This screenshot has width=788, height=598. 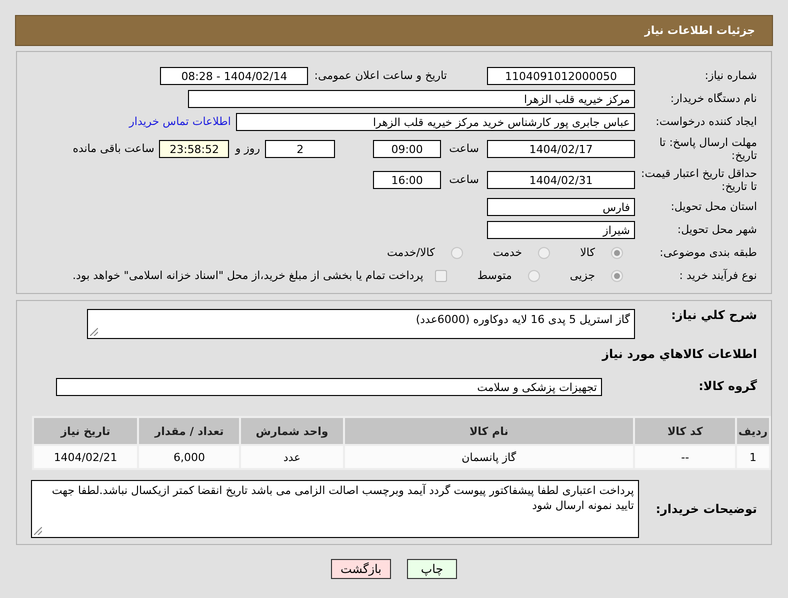 I want to click on page-title: جزئیات اطلاعات نیاز, so click(x=700, y=30).